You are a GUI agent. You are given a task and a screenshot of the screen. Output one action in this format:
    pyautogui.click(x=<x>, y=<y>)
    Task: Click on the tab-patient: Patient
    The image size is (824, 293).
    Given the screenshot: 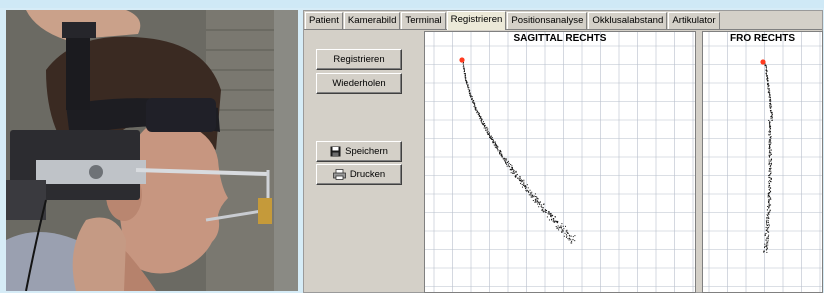 What is the action you would take?
    pyautogui.click(x=324, y=20)
    